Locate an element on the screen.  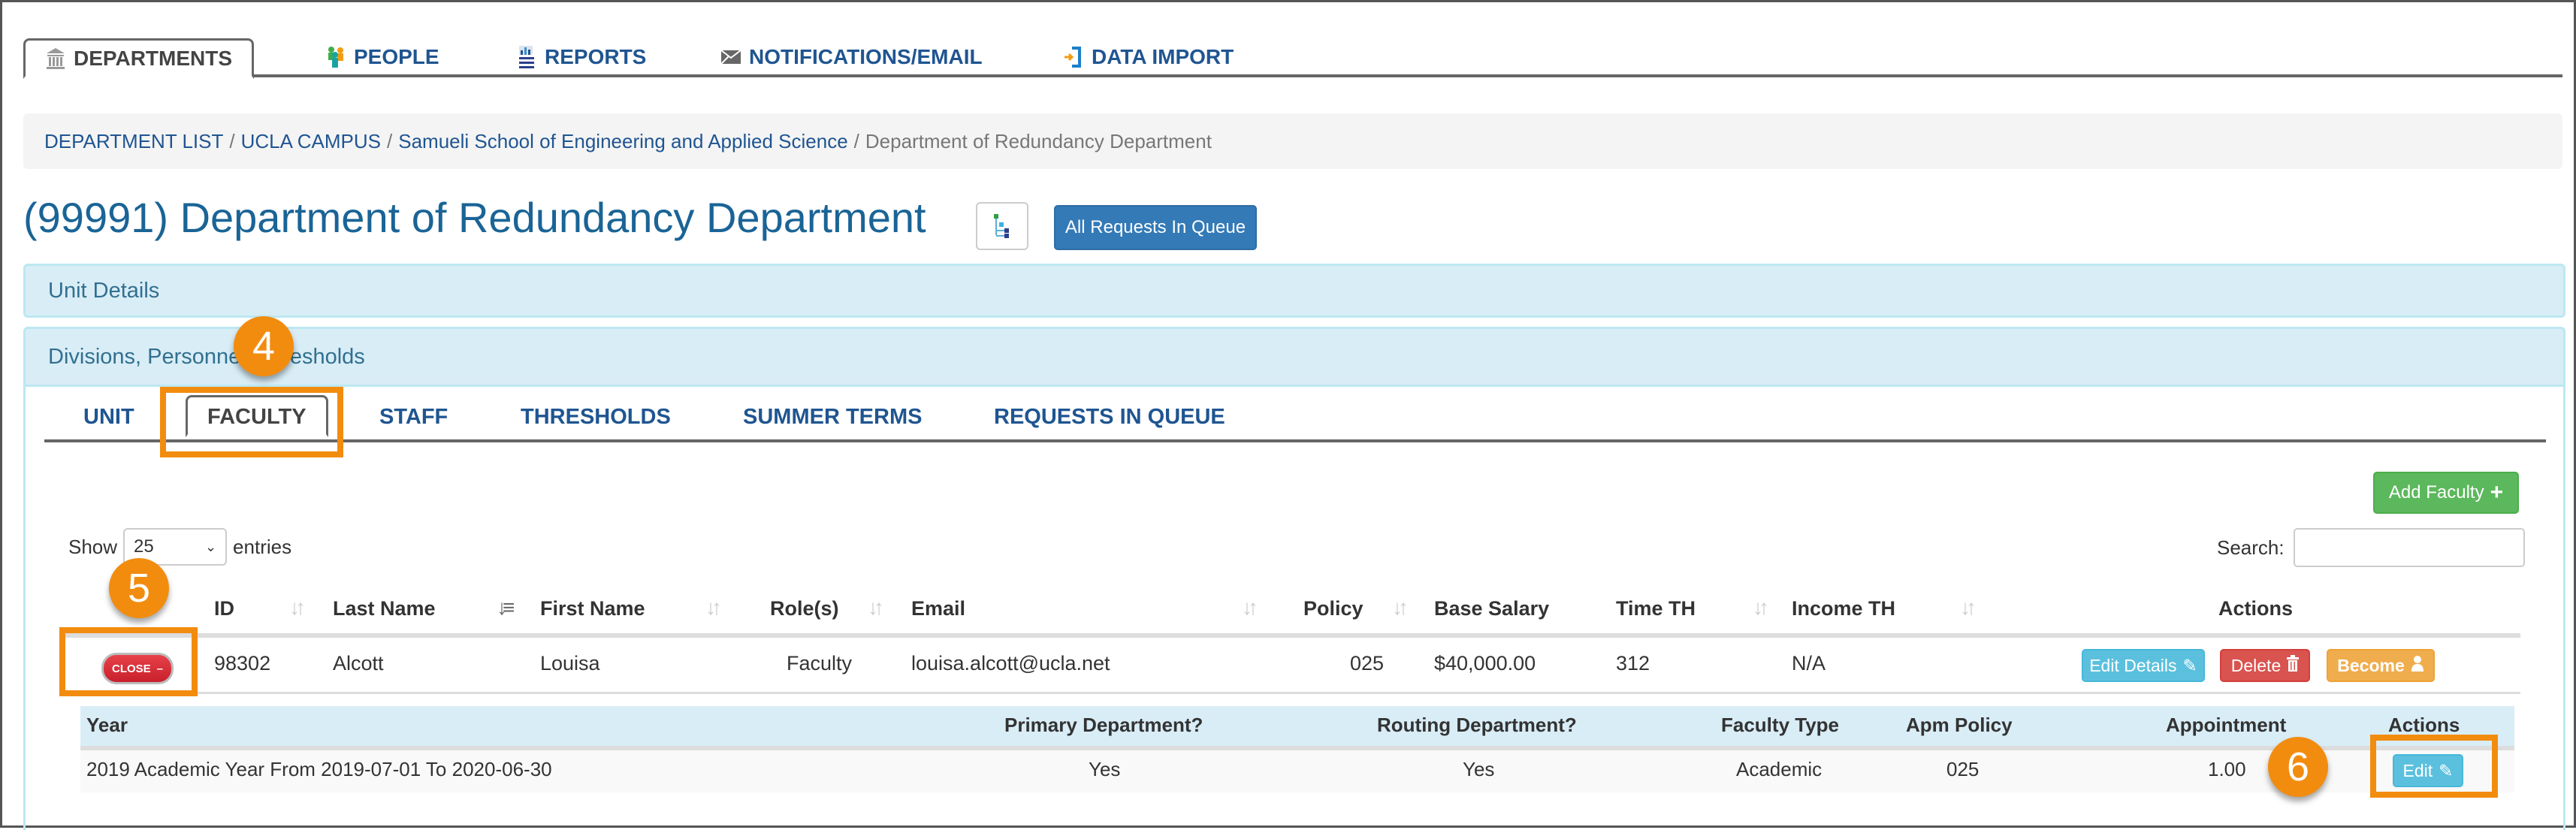
hierarchy-button is located at coordinates (1002, 226).